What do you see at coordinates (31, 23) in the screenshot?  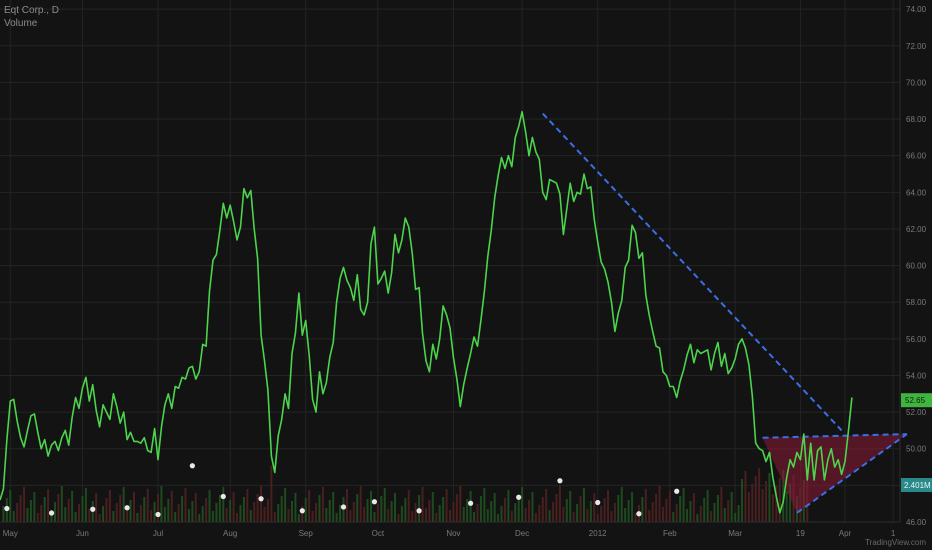 I see `volume-label: Volume` at bounding box center [31, 23].